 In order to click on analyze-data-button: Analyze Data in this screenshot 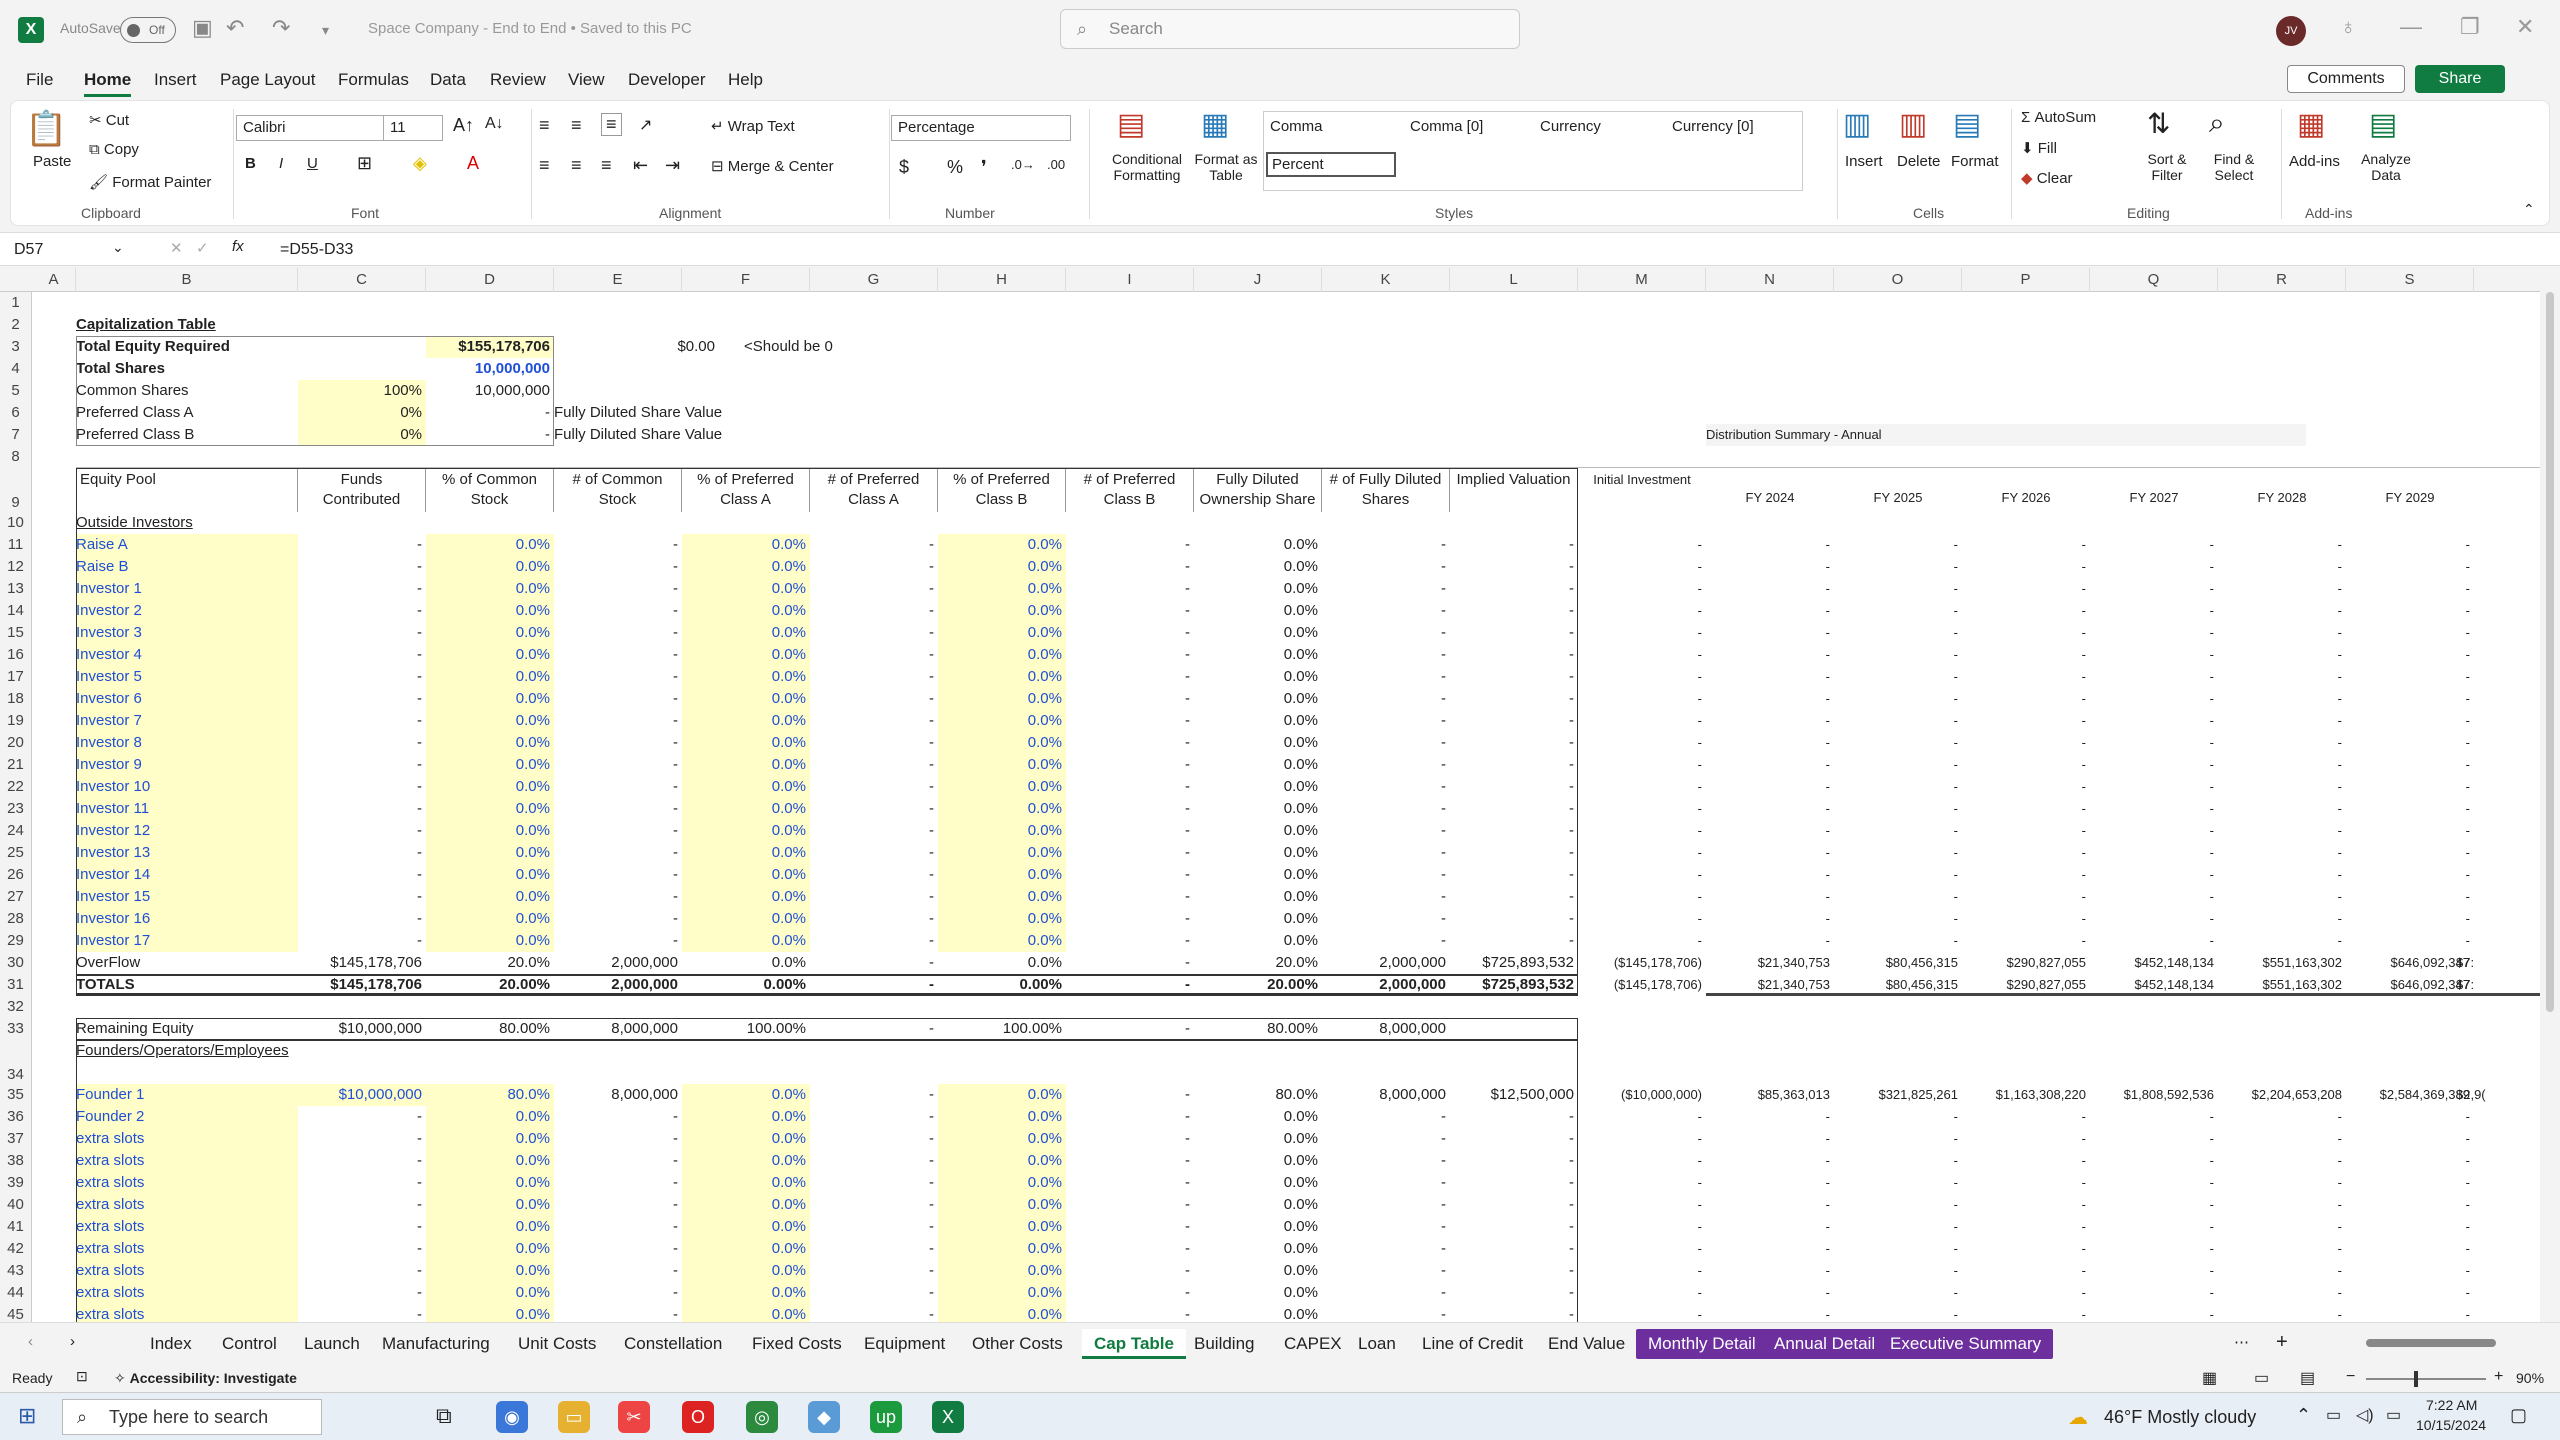, I will do `click(2386, 167)`.